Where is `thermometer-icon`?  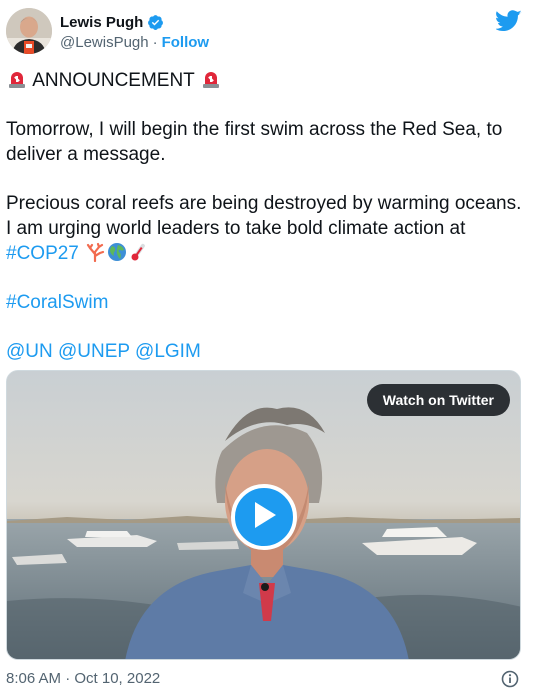 thermometer-icon is located at coordinates (139, 252).